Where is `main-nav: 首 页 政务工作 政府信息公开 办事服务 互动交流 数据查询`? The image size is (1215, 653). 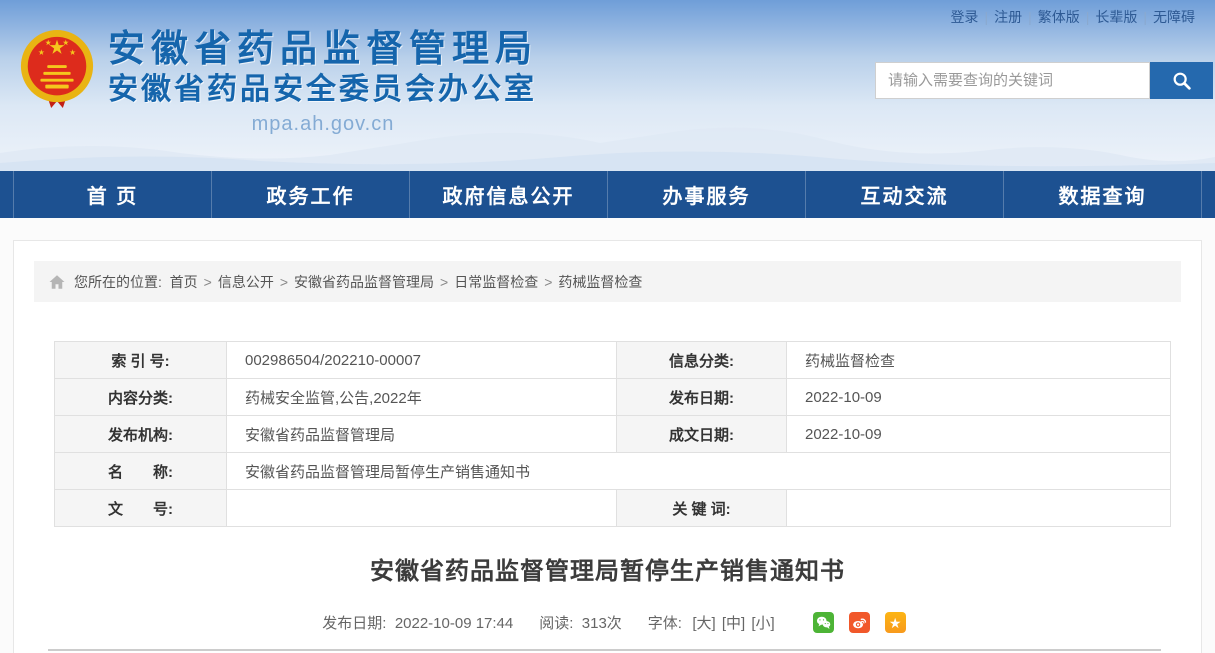 main-nav: 首 页 政务工作 政府信息公开 办事服务 互动交流 数据查询 is located at coordinates (607, 194).